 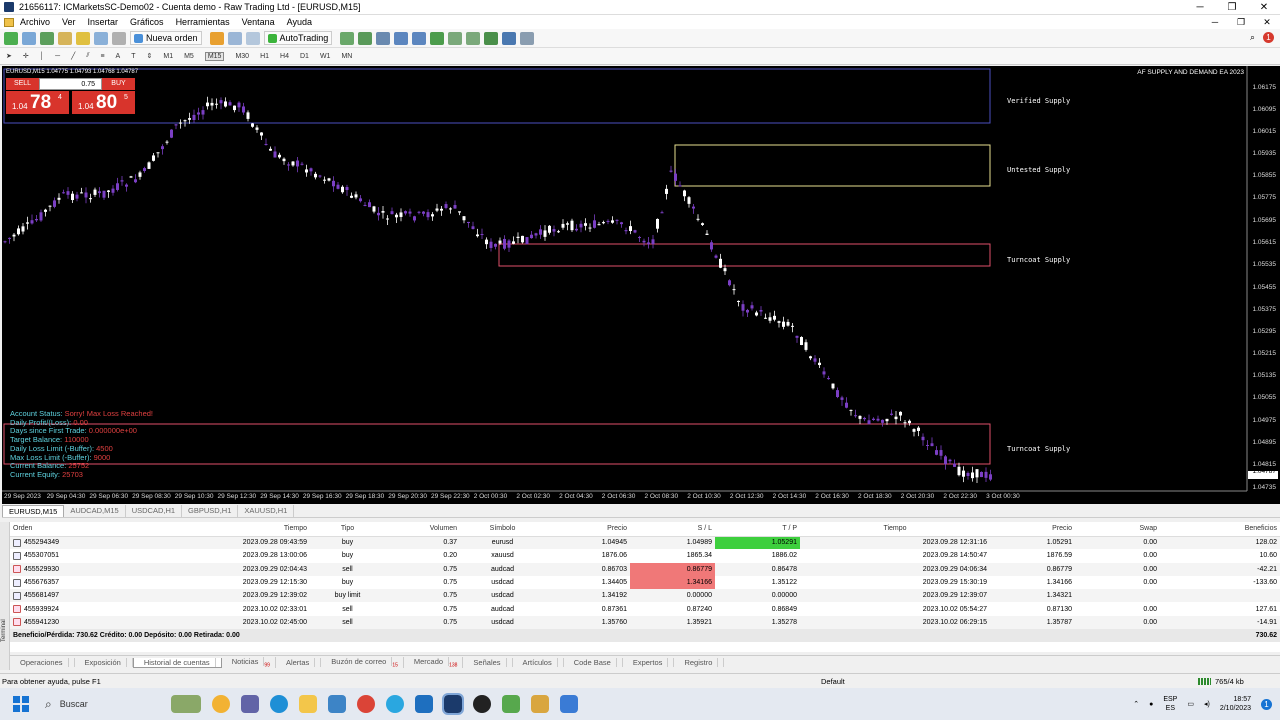 What do you see at coordinates (491, 38) in the screenshot?
I see `indicators-icon` at bounding box center [491, 38].